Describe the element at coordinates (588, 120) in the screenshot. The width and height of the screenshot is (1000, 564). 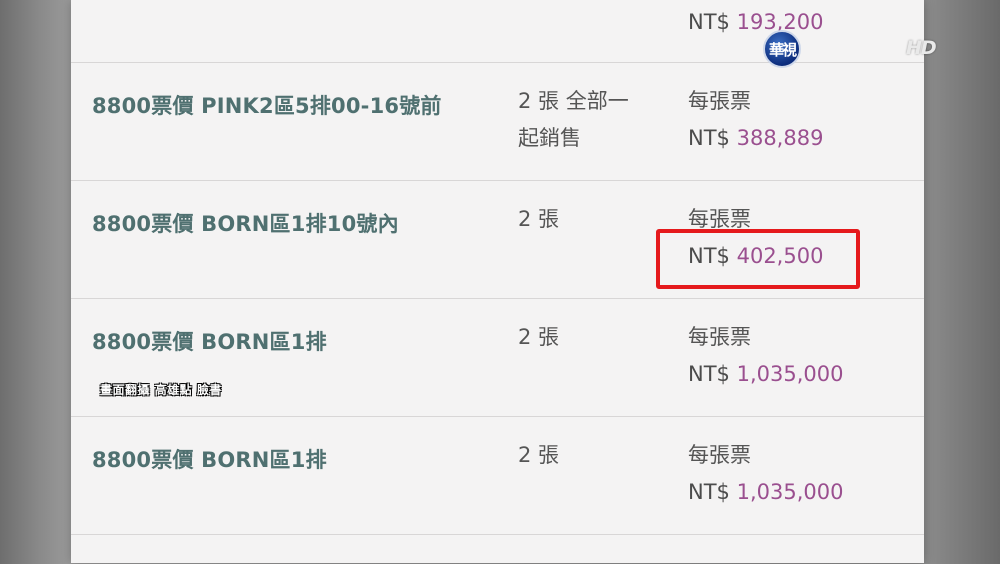
I see `ticket-quantity: 2 張 全部一 起銷售` at that location.